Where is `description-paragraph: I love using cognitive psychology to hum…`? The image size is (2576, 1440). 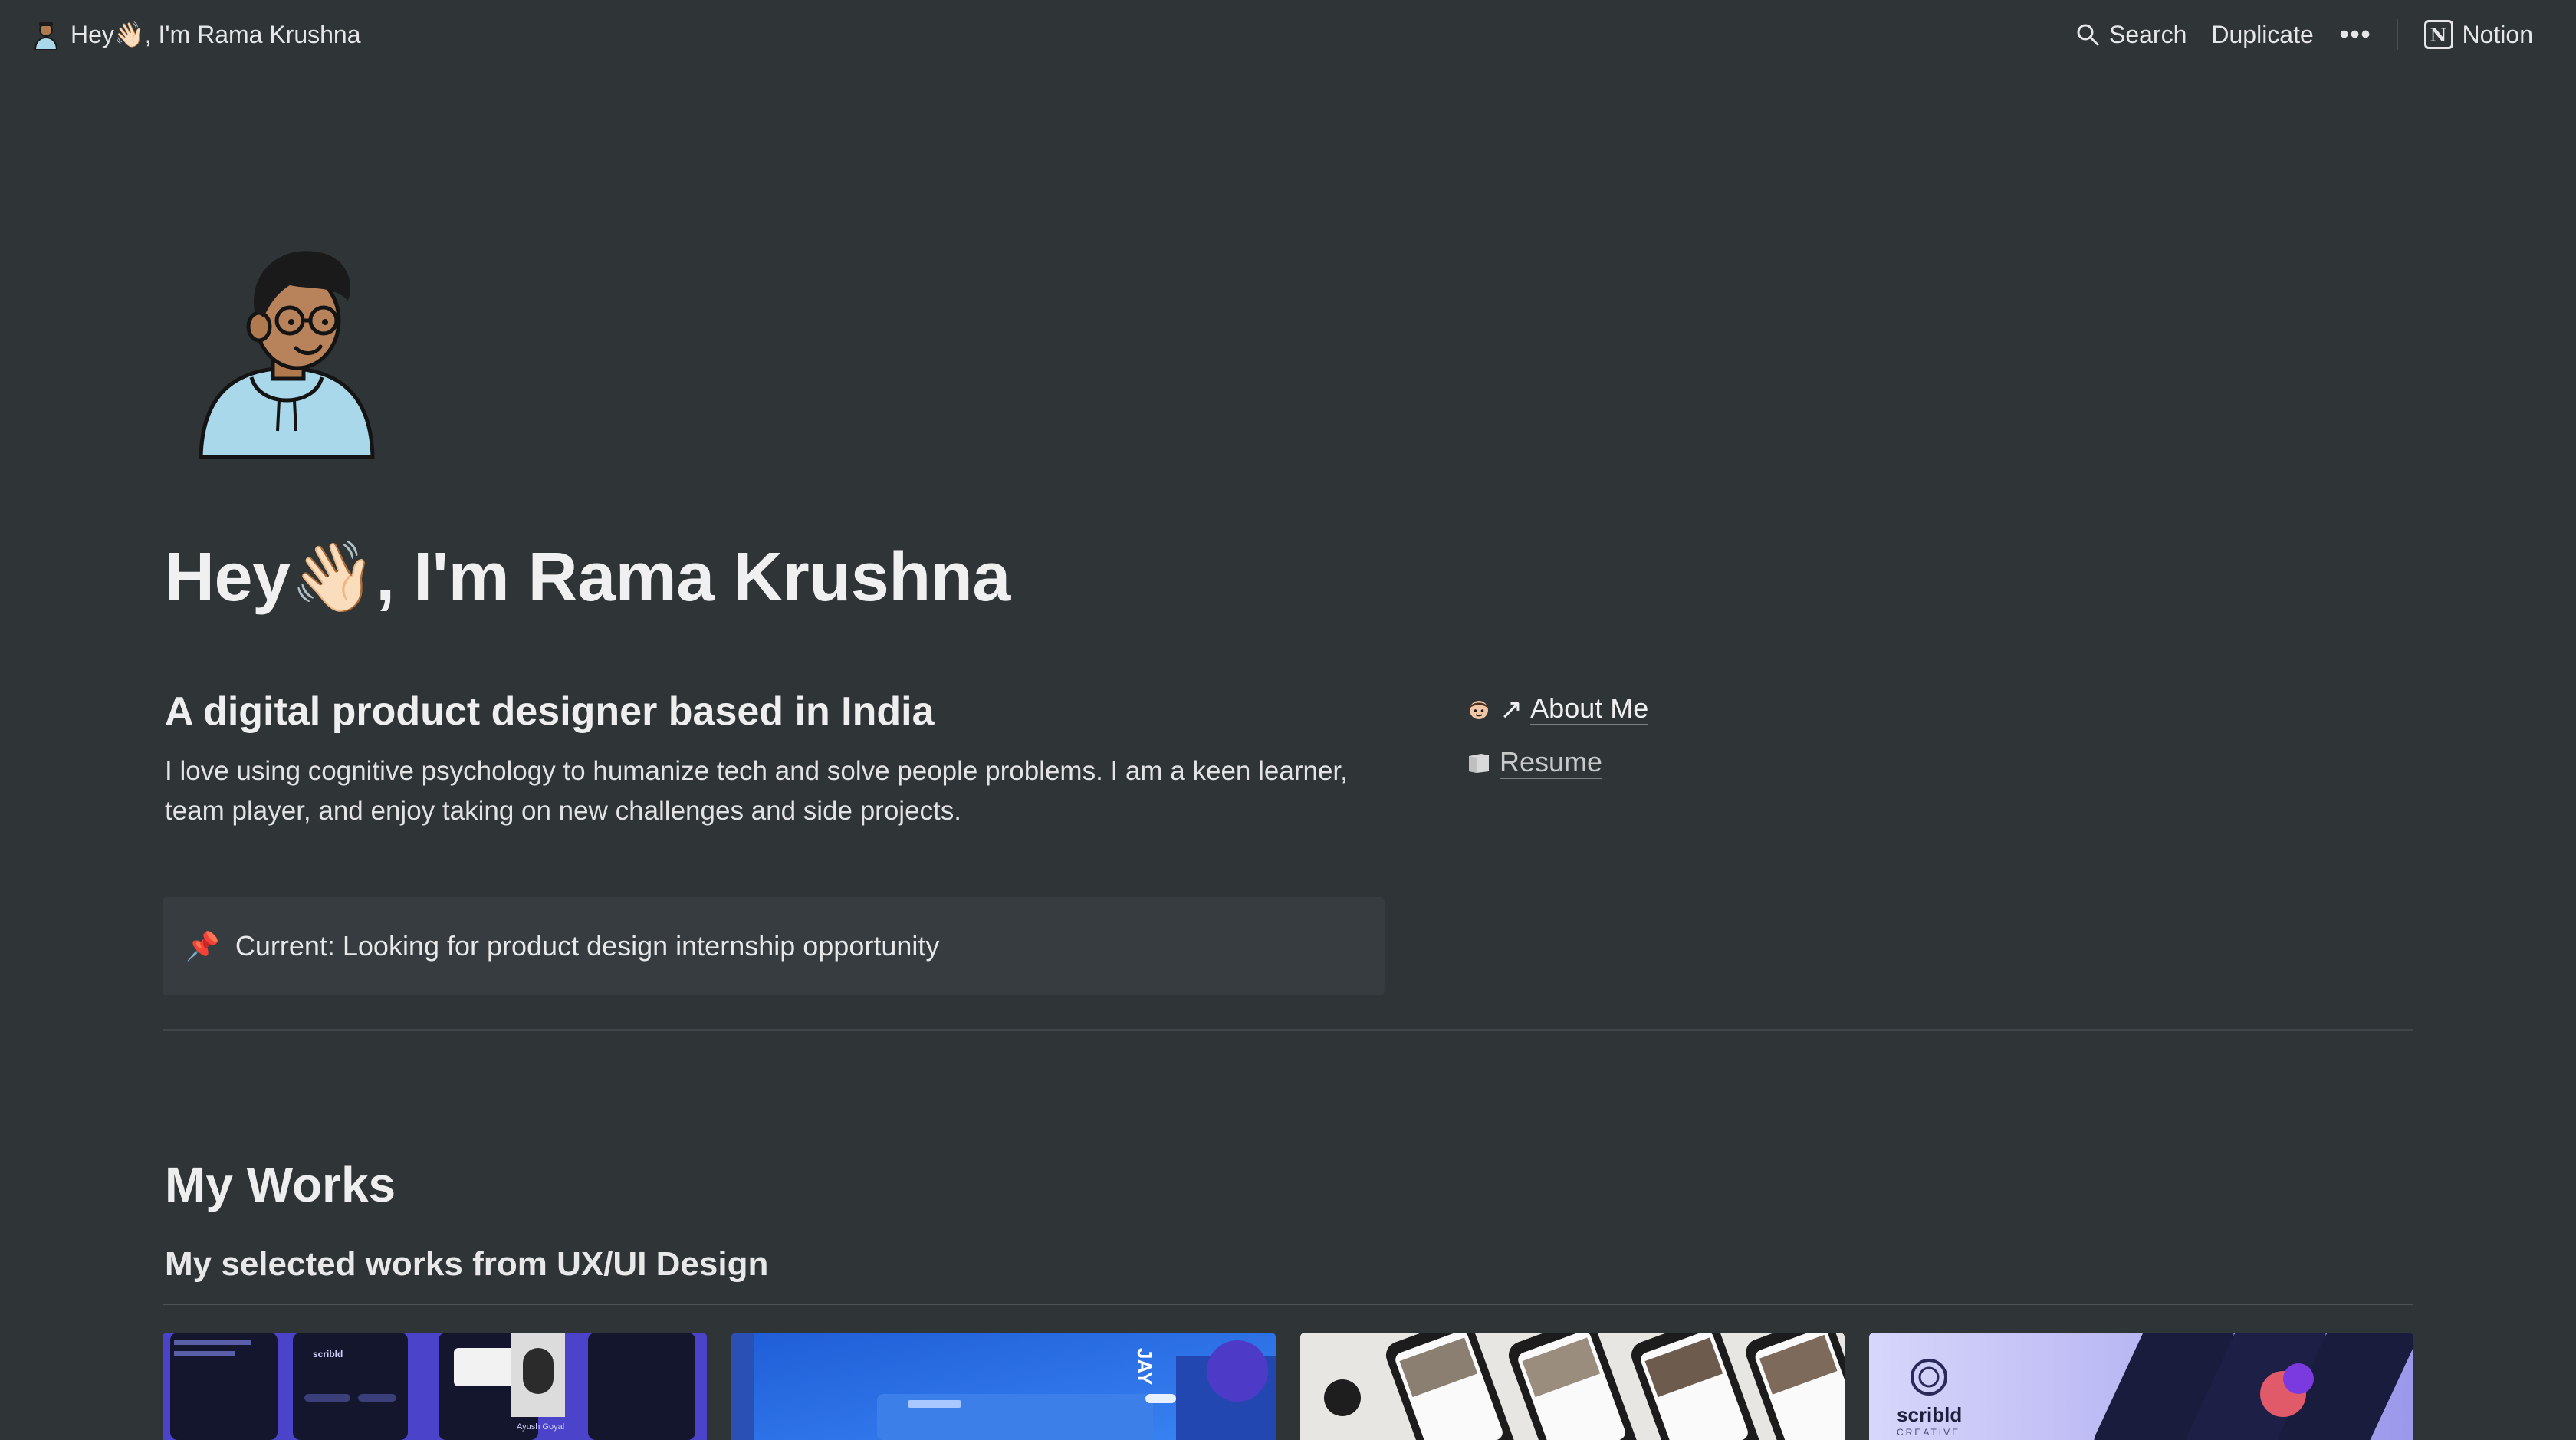 description-paragraph: I love using cognitive psychology to hum… is located at coordinates (757, 791).